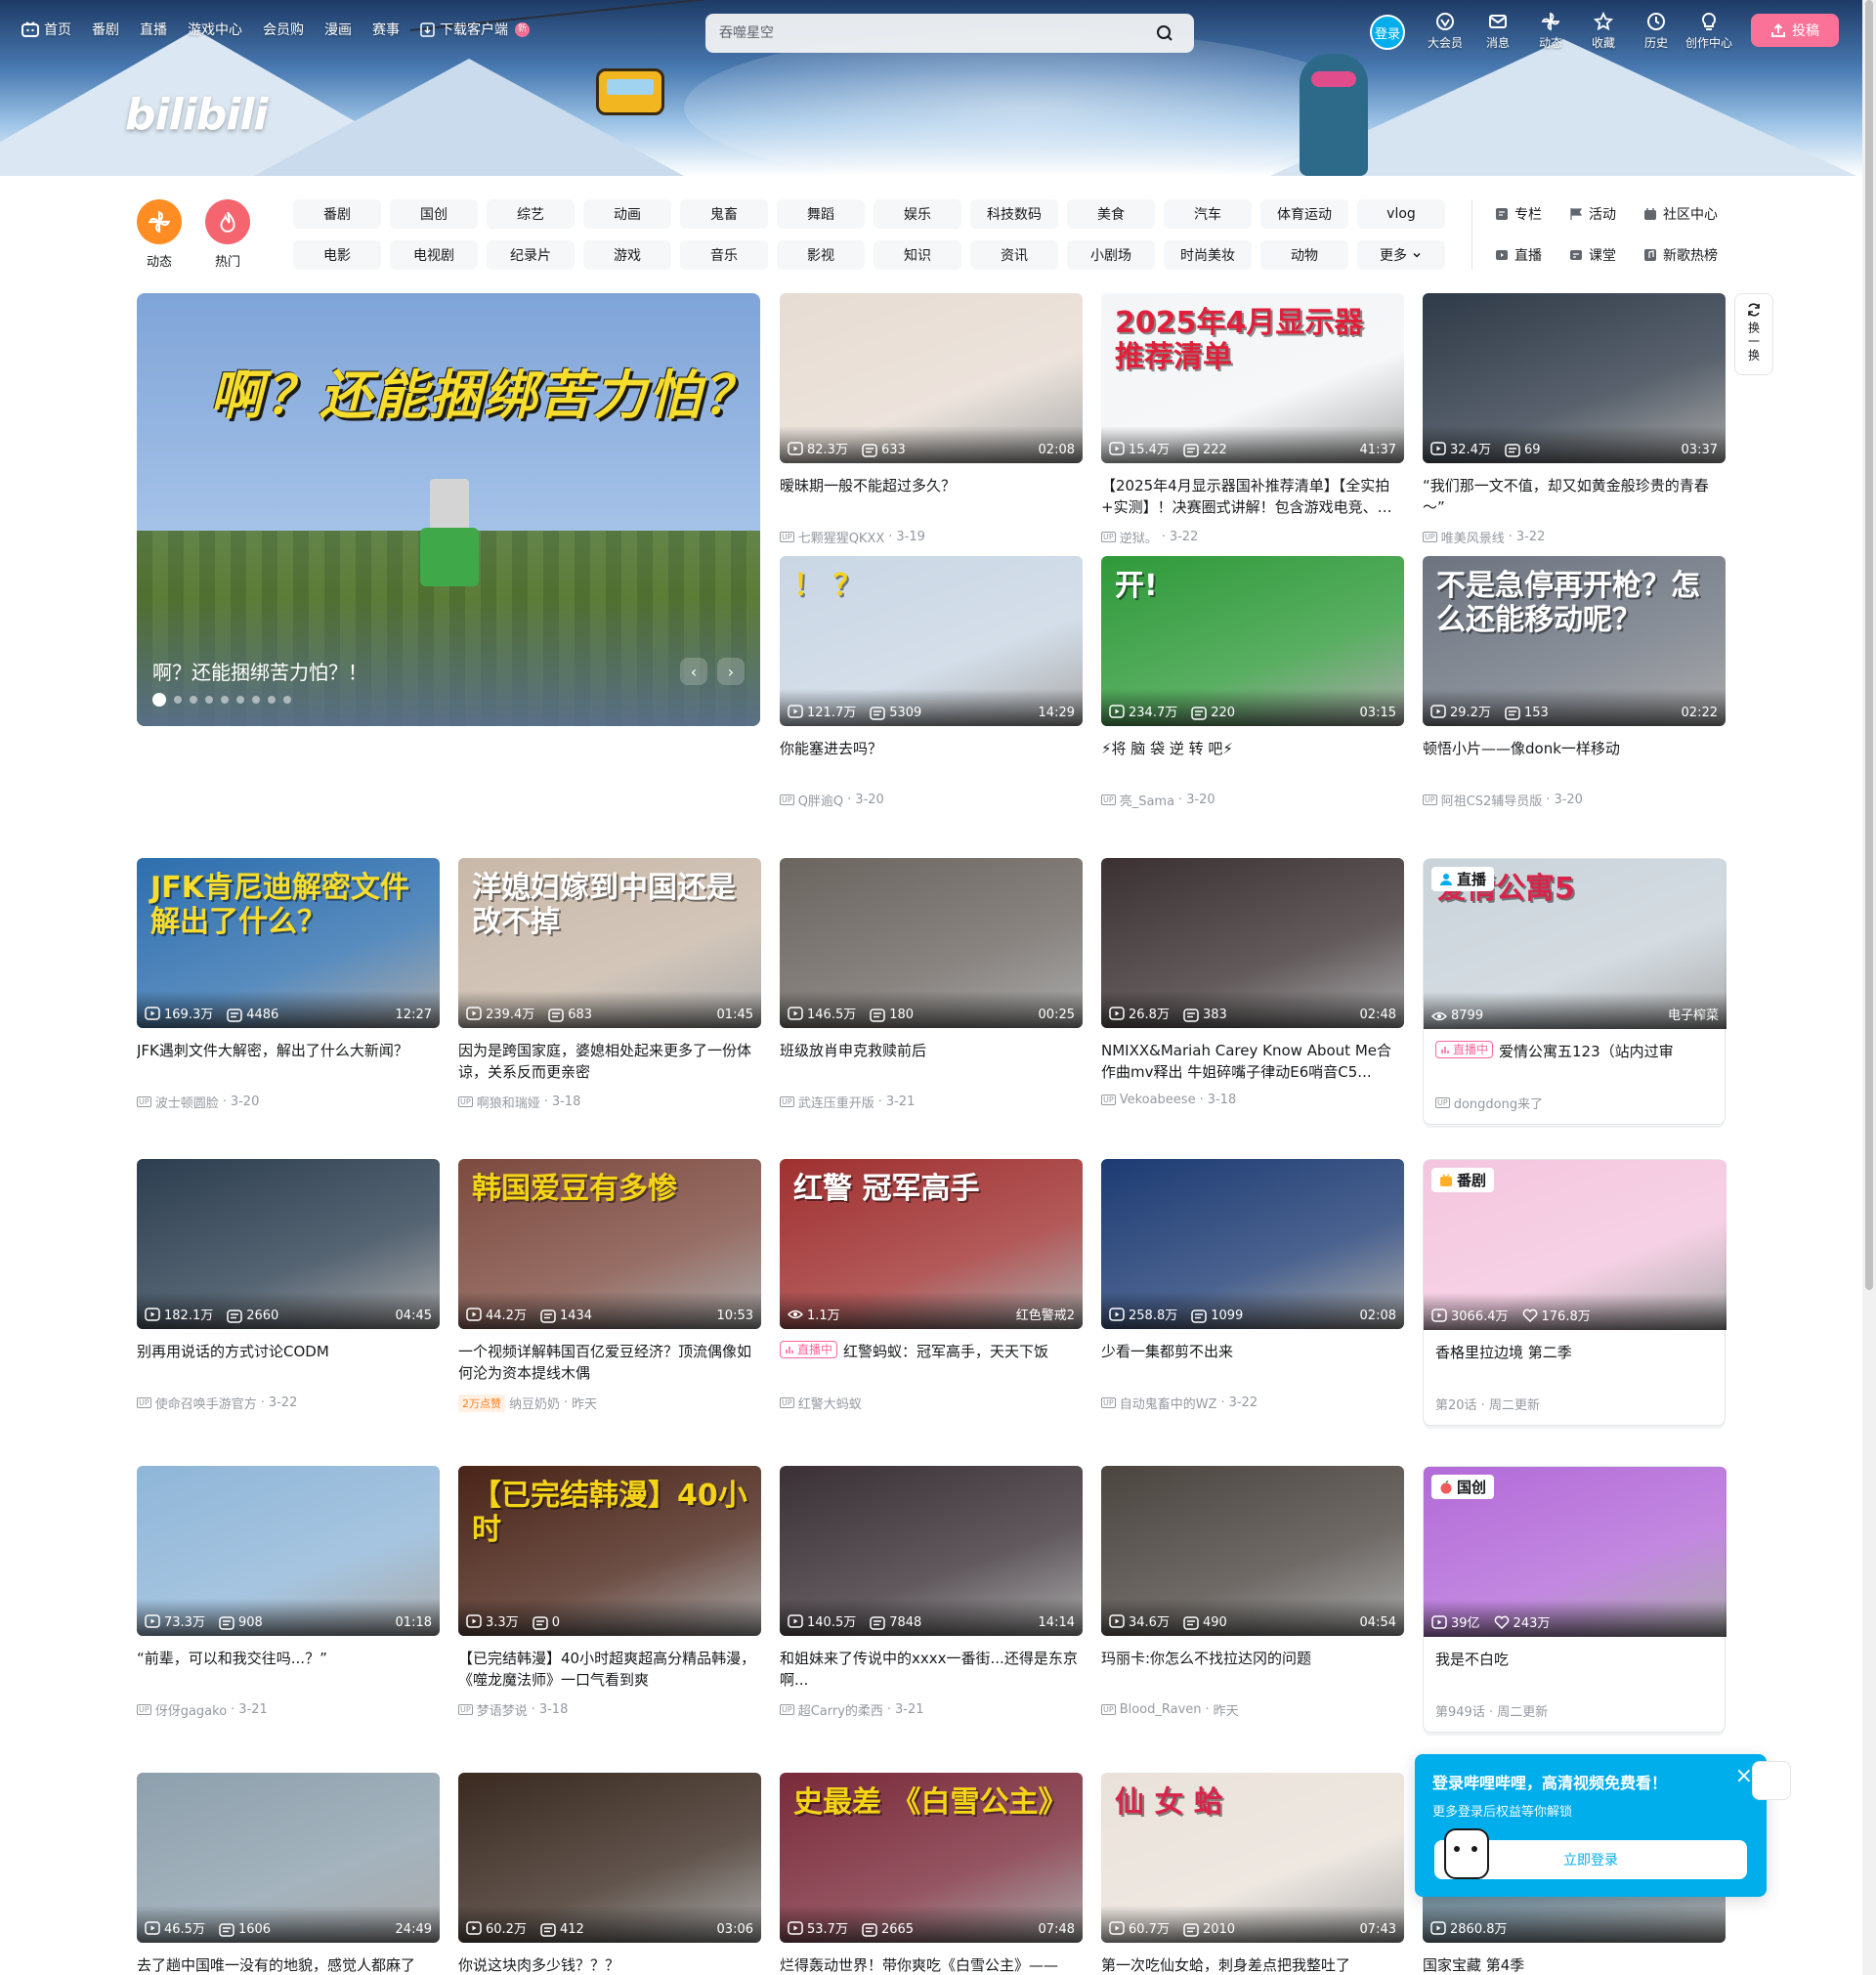 This screenshot has width=1876, height=1975. Describe the element at coordinates (337, 214) in the screenshot. I see `chip-bangumi: 番剧` at that location.